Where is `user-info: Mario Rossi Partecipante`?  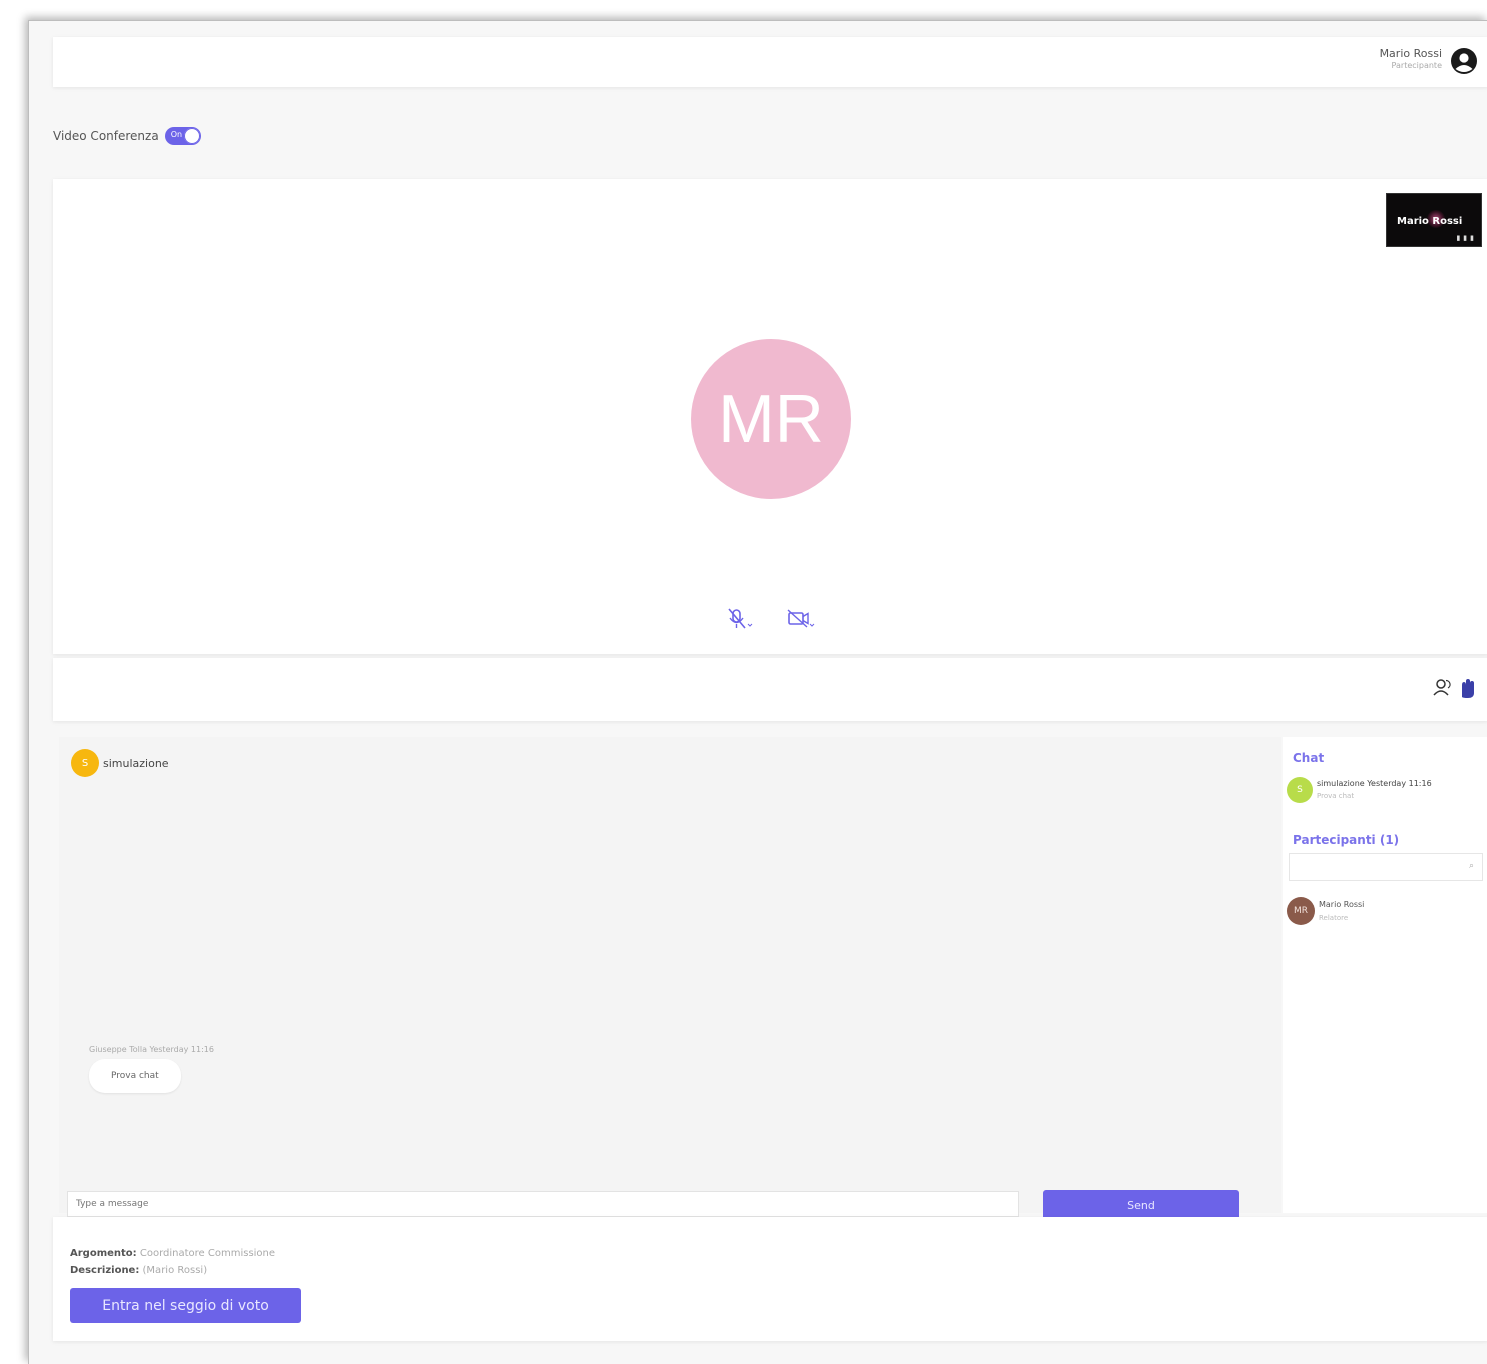
user-info: Mario Rossi Partecipante is located at coordinates (1411, 58).